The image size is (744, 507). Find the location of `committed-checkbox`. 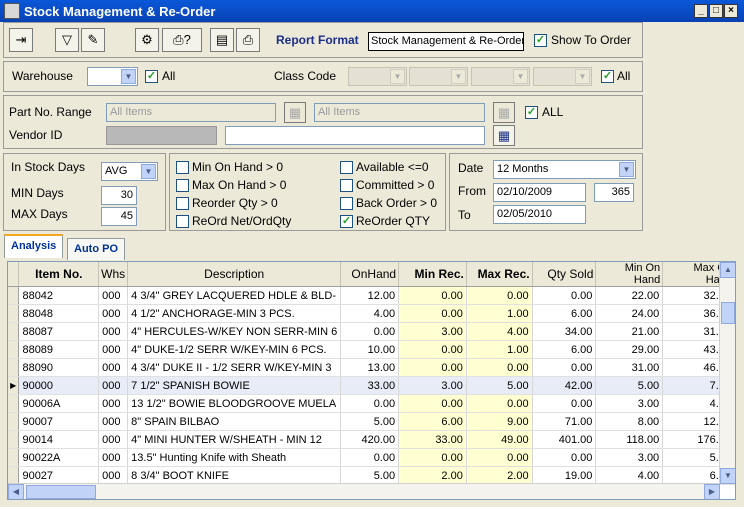

committed-checkbox is located at coordinates (346, 185).